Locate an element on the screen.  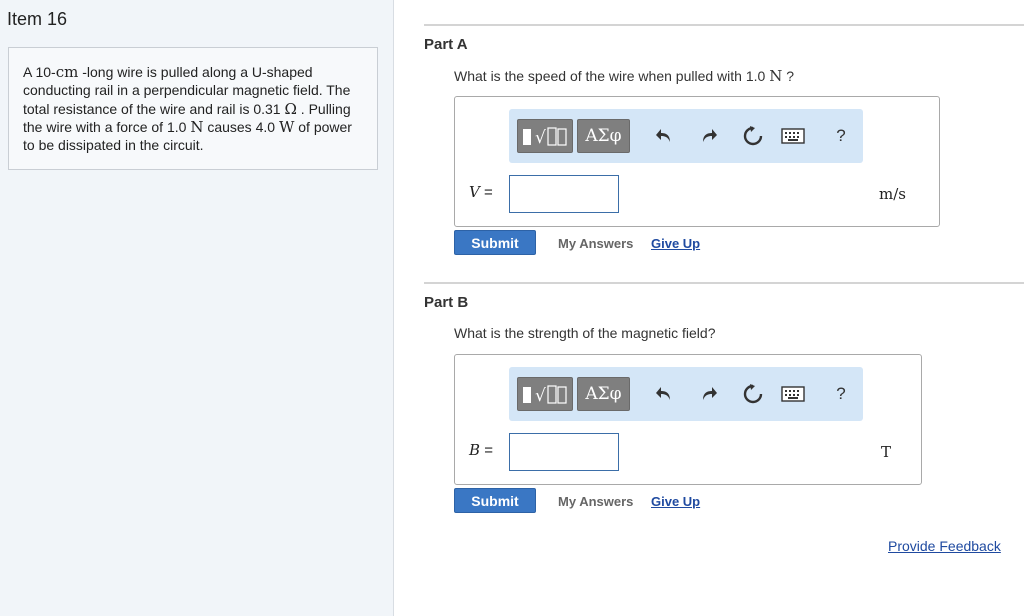
unit-cm: cm is located at coordinates (67, 72).